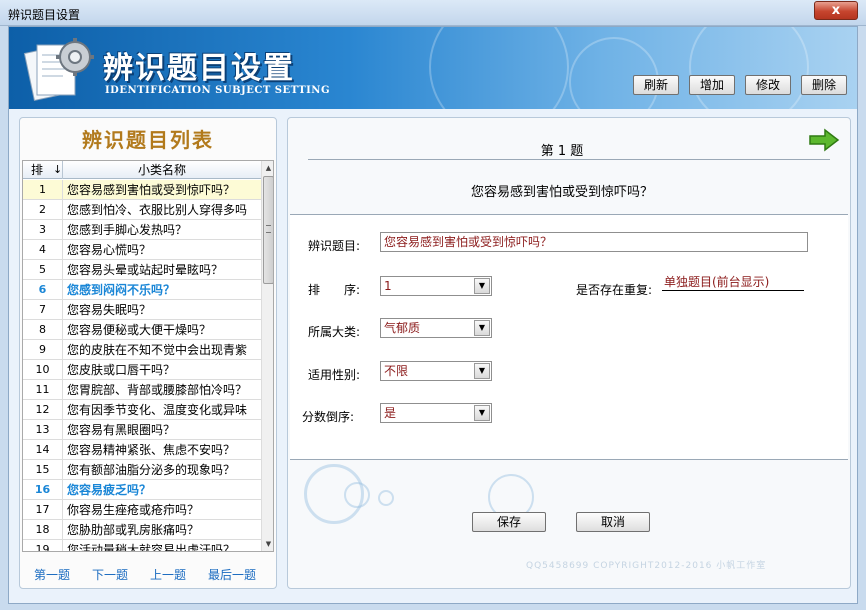  What do you see at coordinates (824, 140) in the screenshot?
I see `arrow-right-icon` at bounding box center [824, 140].